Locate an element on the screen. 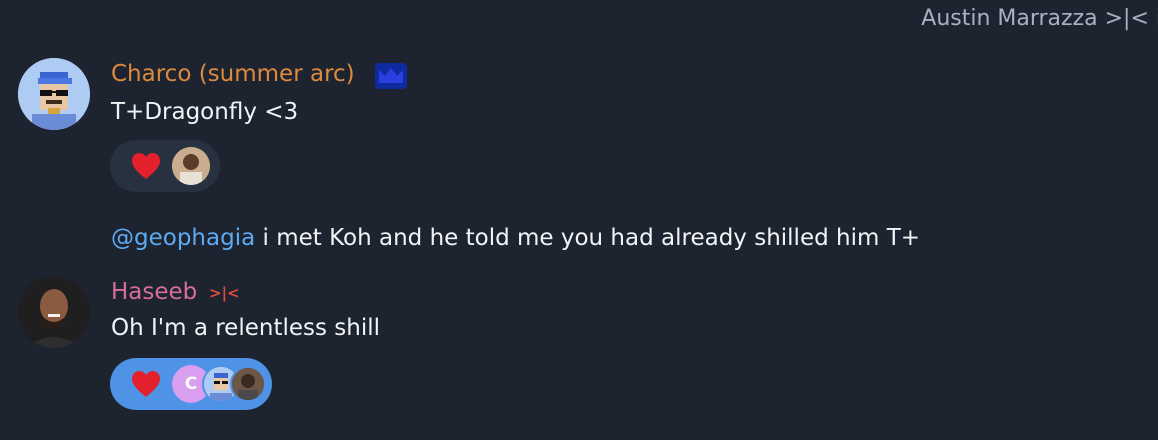 This screenshot has height=440, width=1158. reaction-heart is located at coordinates (165, 166).